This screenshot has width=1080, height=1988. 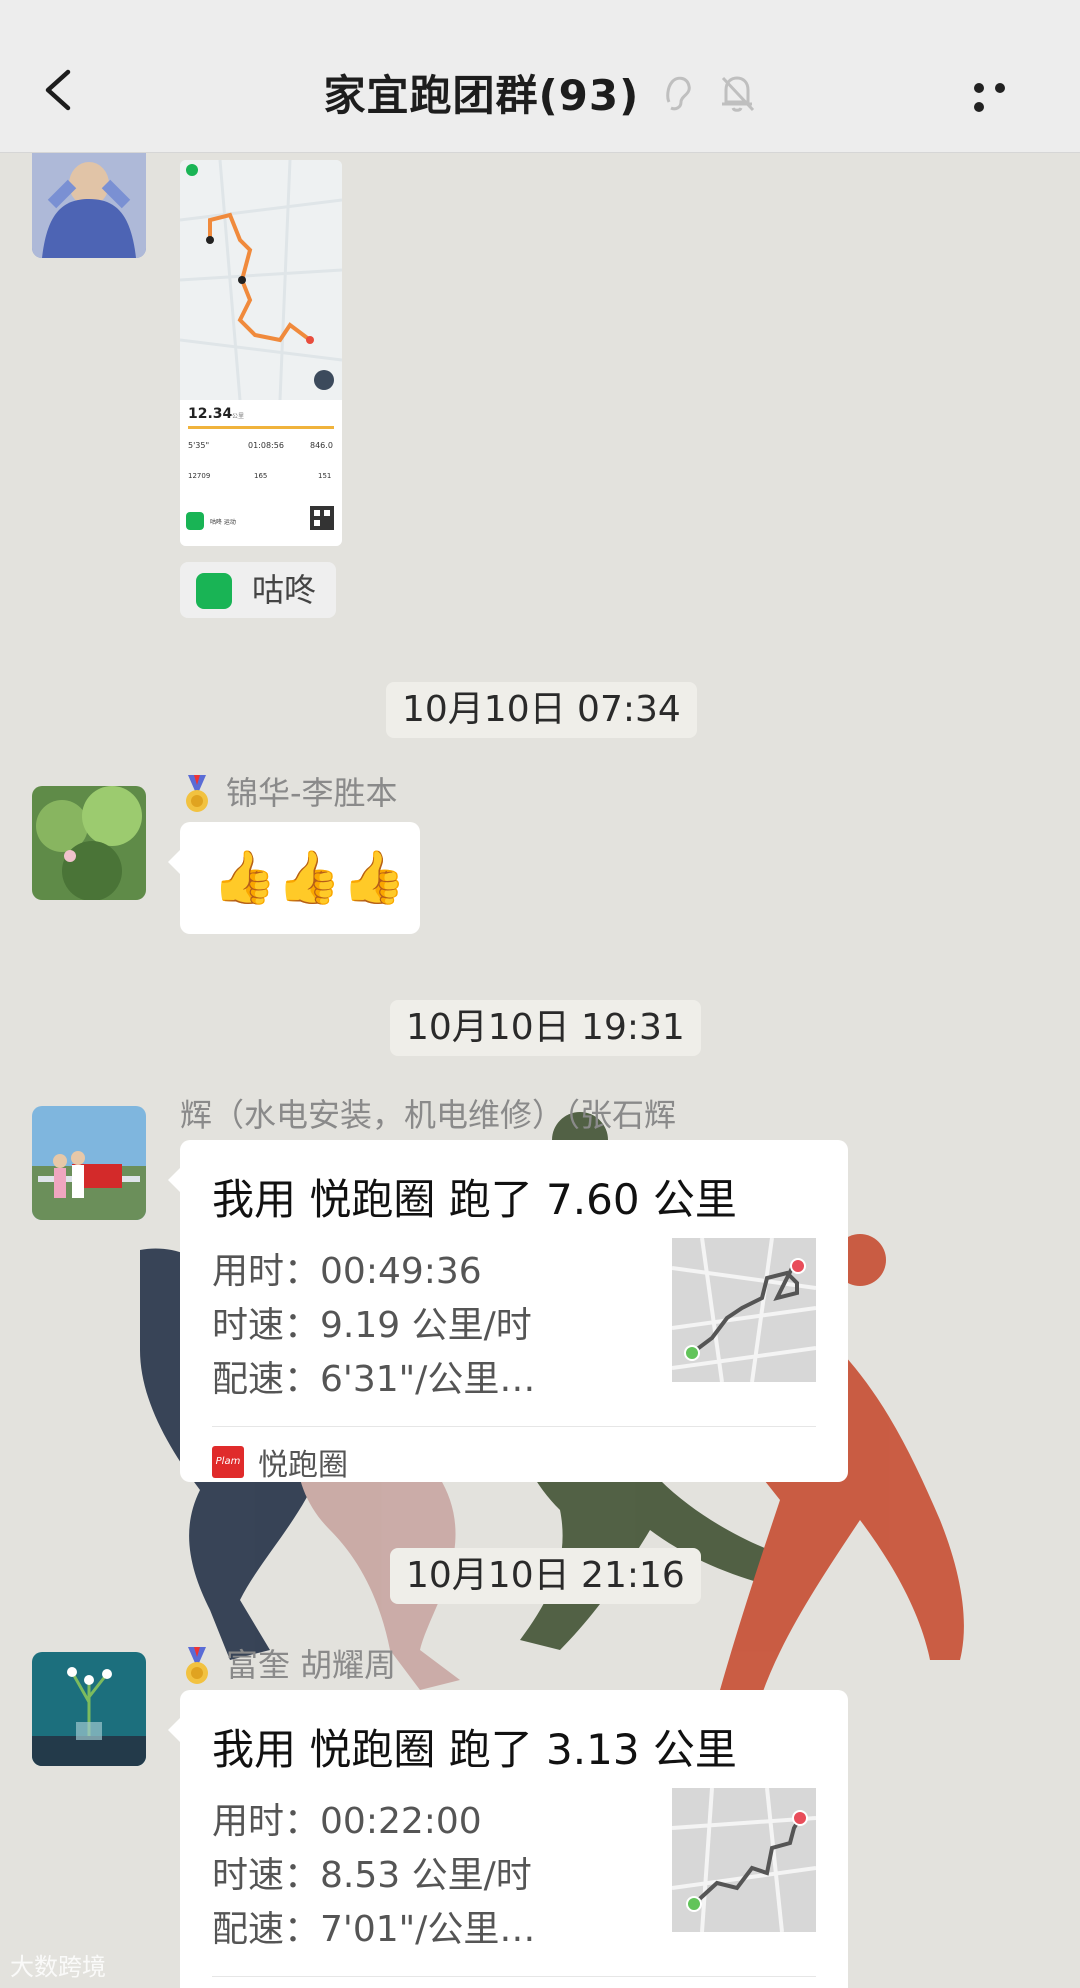 I want to click on duration-value: 00:22:00, so click(x=401, y=1821).